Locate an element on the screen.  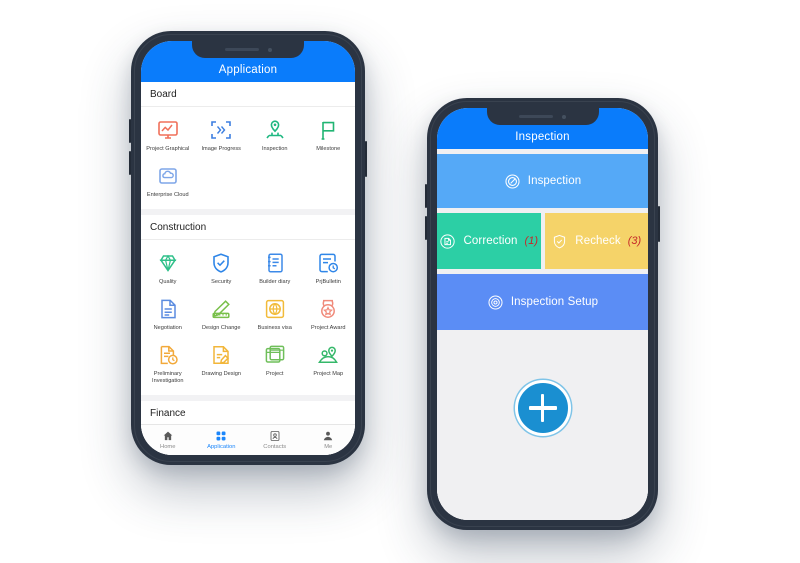
tile-label: Image Progress is located at coordinates (221, 149).